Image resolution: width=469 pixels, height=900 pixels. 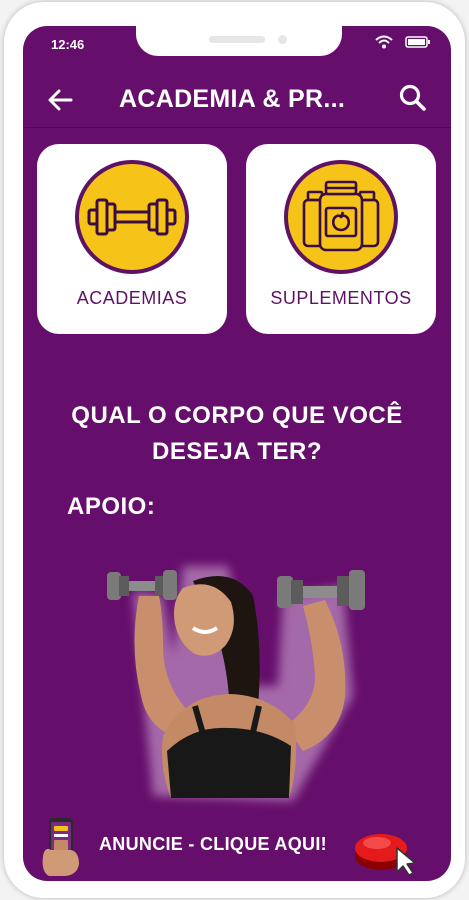 I want to click on headline-line-1: QUAL O CORPO QUE VOCÊ, so click(x=237, y=415).